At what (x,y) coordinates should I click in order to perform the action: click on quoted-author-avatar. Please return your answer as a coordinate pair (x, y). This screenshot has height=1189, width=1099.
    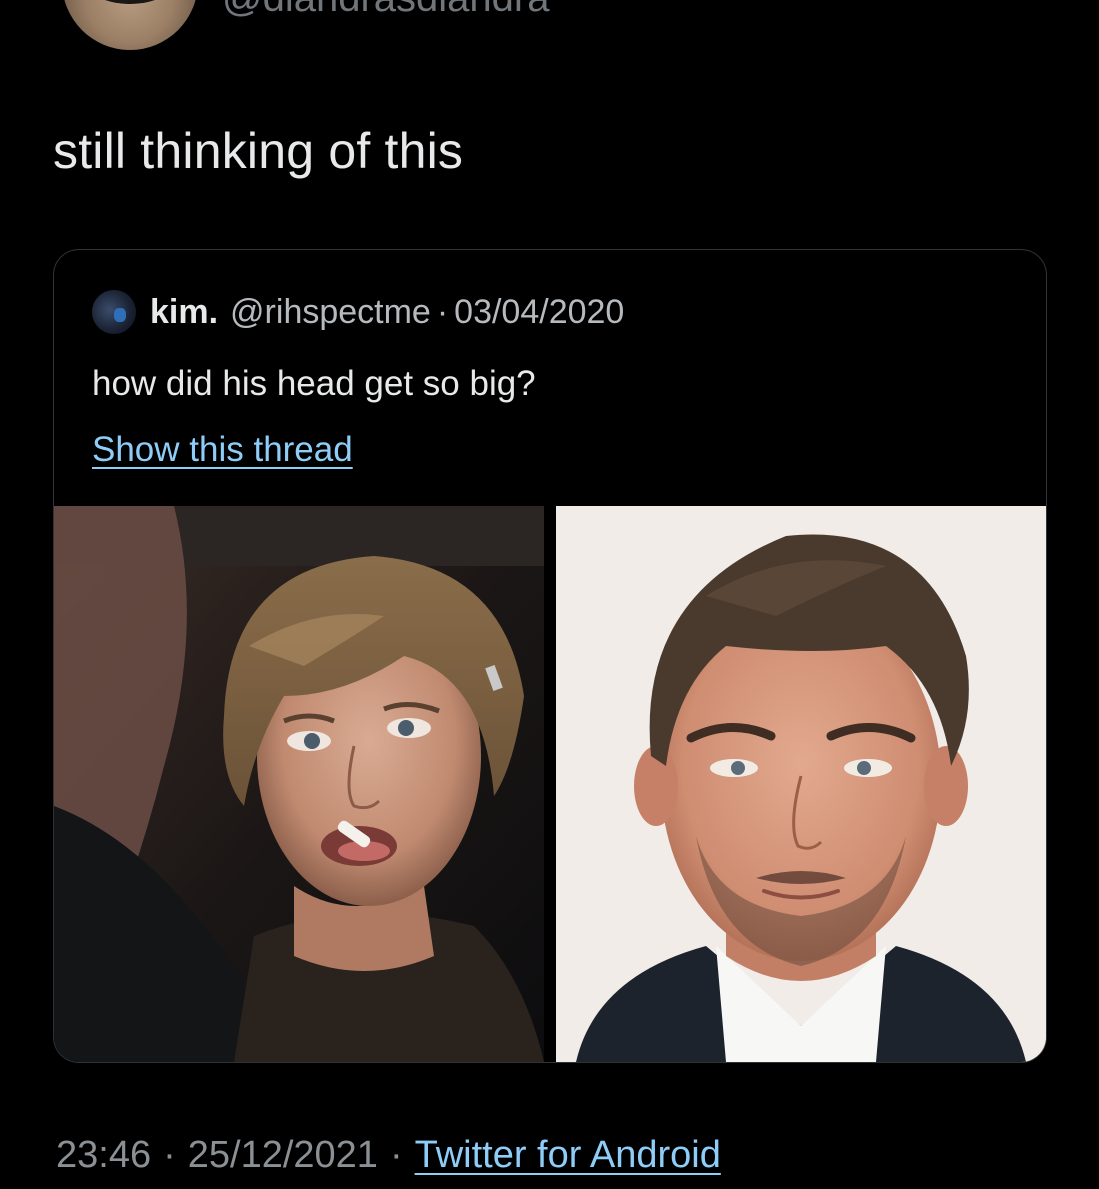
    Looking at the image, I should click on (114, 312).